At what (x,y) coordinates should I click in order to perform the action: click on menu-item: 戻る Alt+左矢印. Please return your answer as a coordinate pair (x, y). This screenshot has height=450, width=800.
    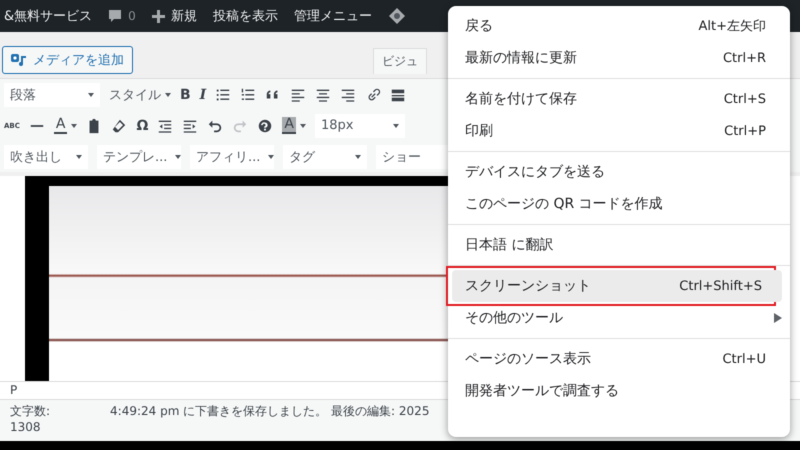
    Looking at the image, I should click on (619, 26).